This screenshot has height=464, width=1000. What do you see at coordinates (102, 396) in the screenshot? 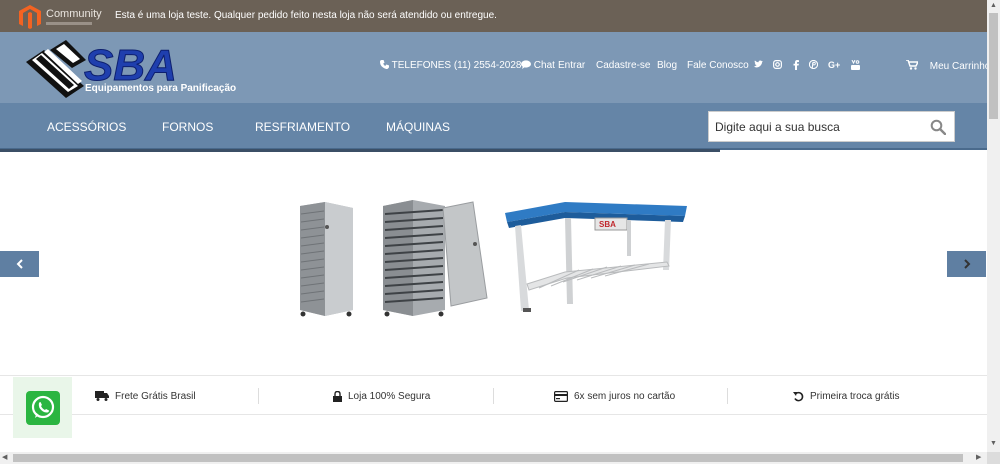
I see `truck-icon` at bounding box center [102, 396].